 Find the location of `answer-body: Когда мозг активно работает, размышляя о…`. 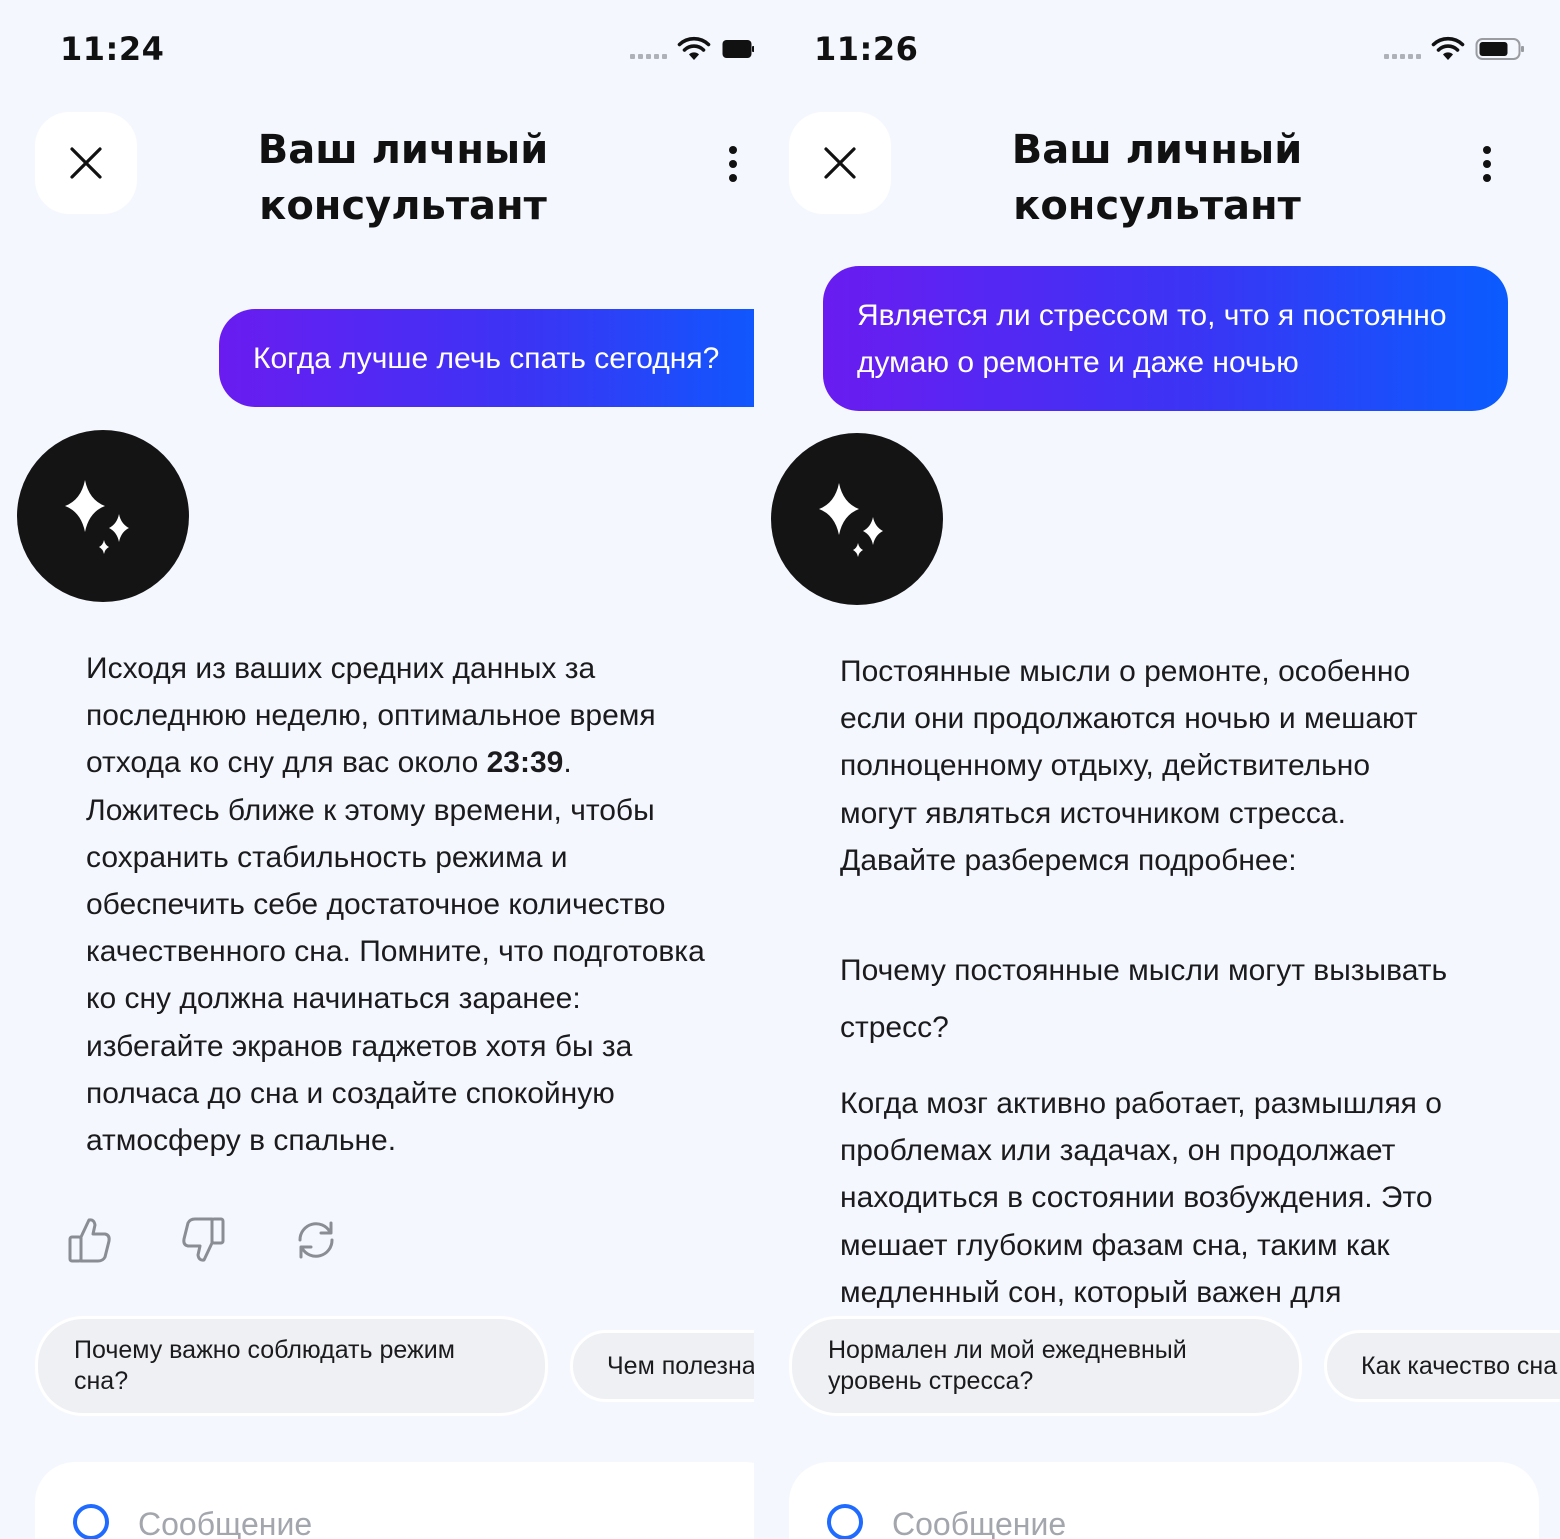

answer-body: Когда мозг активно работает, размышляя о… is located at coordinates (1141, 1198).